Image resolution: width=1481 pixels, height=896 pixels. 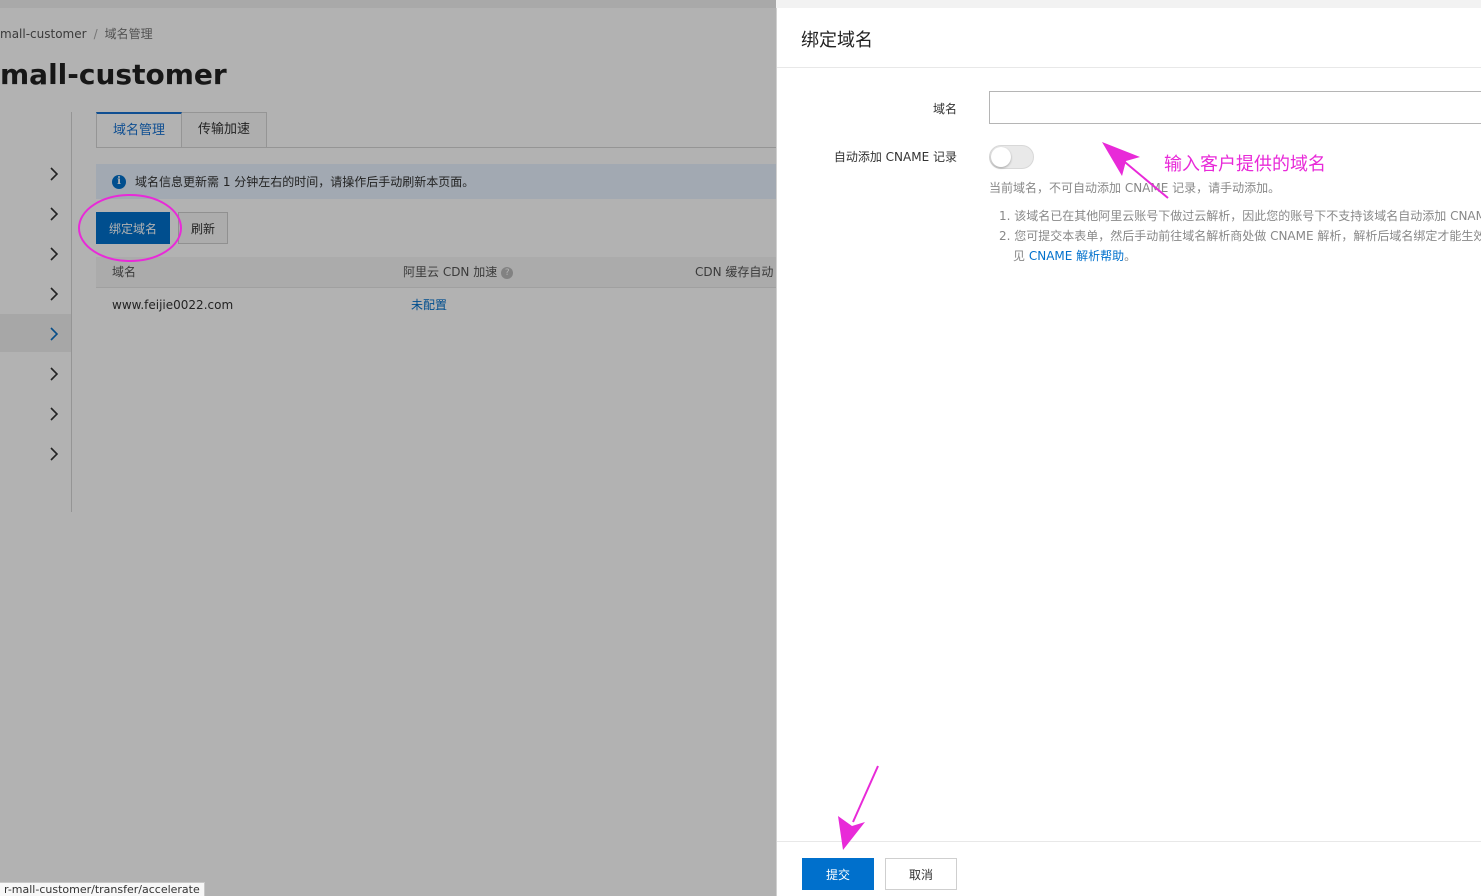 I want to click on domain-input, so click(x=1235, y=107).